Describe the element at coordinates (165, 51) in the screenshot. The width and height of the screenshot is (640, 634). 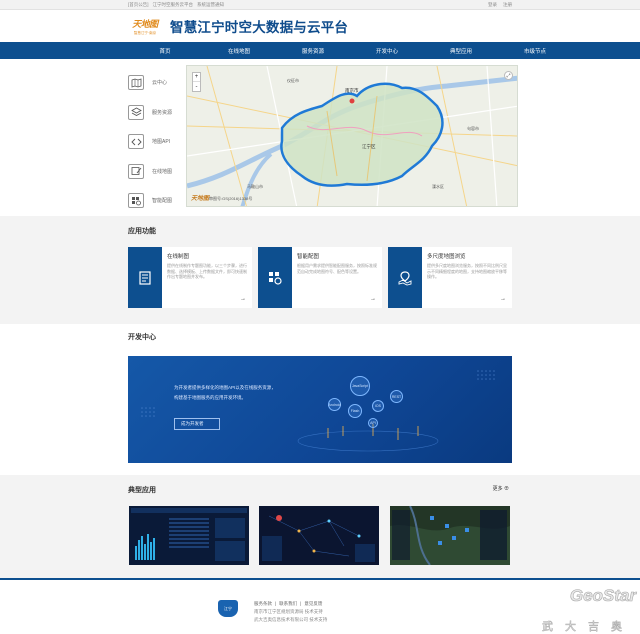
I see `nav-item-home: 首页` at that location.